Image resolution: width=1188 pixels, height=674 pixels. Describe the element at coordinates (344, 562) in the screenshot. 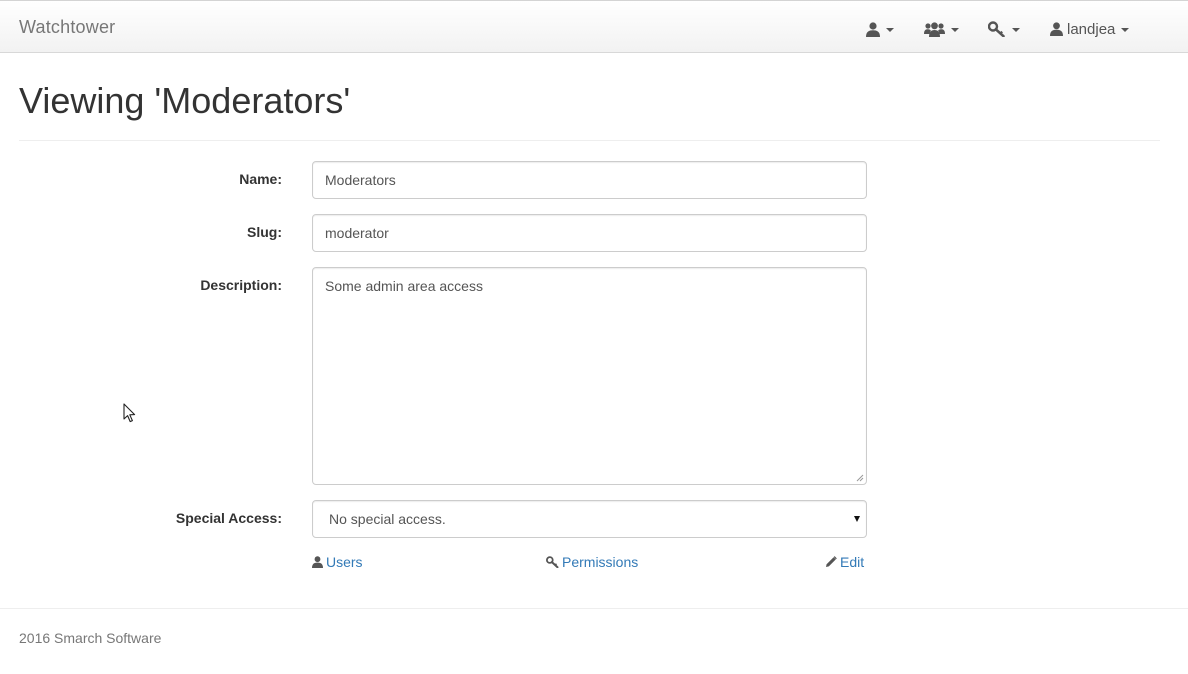

I see `users-link-label: Users` at that location.